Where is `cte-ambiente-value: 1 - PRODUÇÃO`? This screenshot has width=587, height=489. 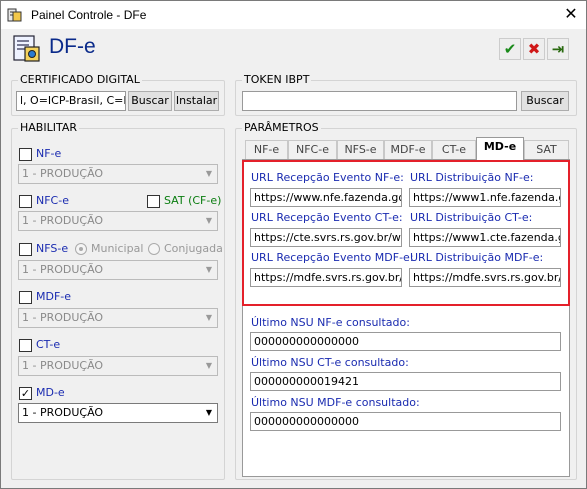 cte-ambiente-value: 1 - PRODUÇÃO is located at coordinates (63, 365).